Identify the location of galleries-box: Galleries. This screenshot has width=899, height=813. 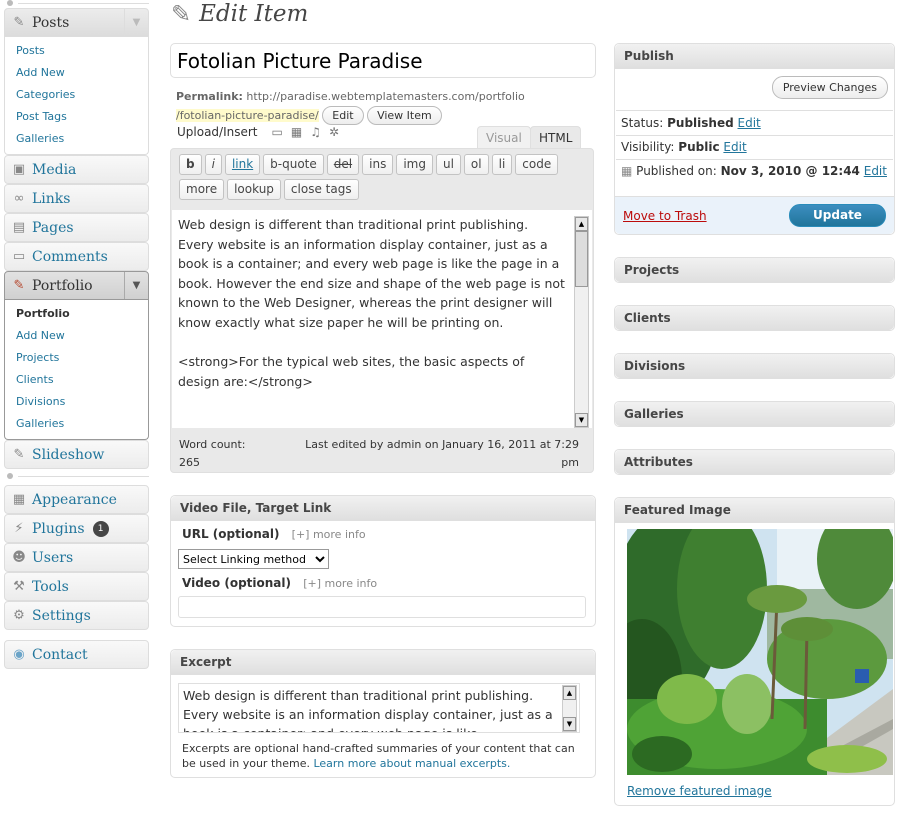
(754, 414).